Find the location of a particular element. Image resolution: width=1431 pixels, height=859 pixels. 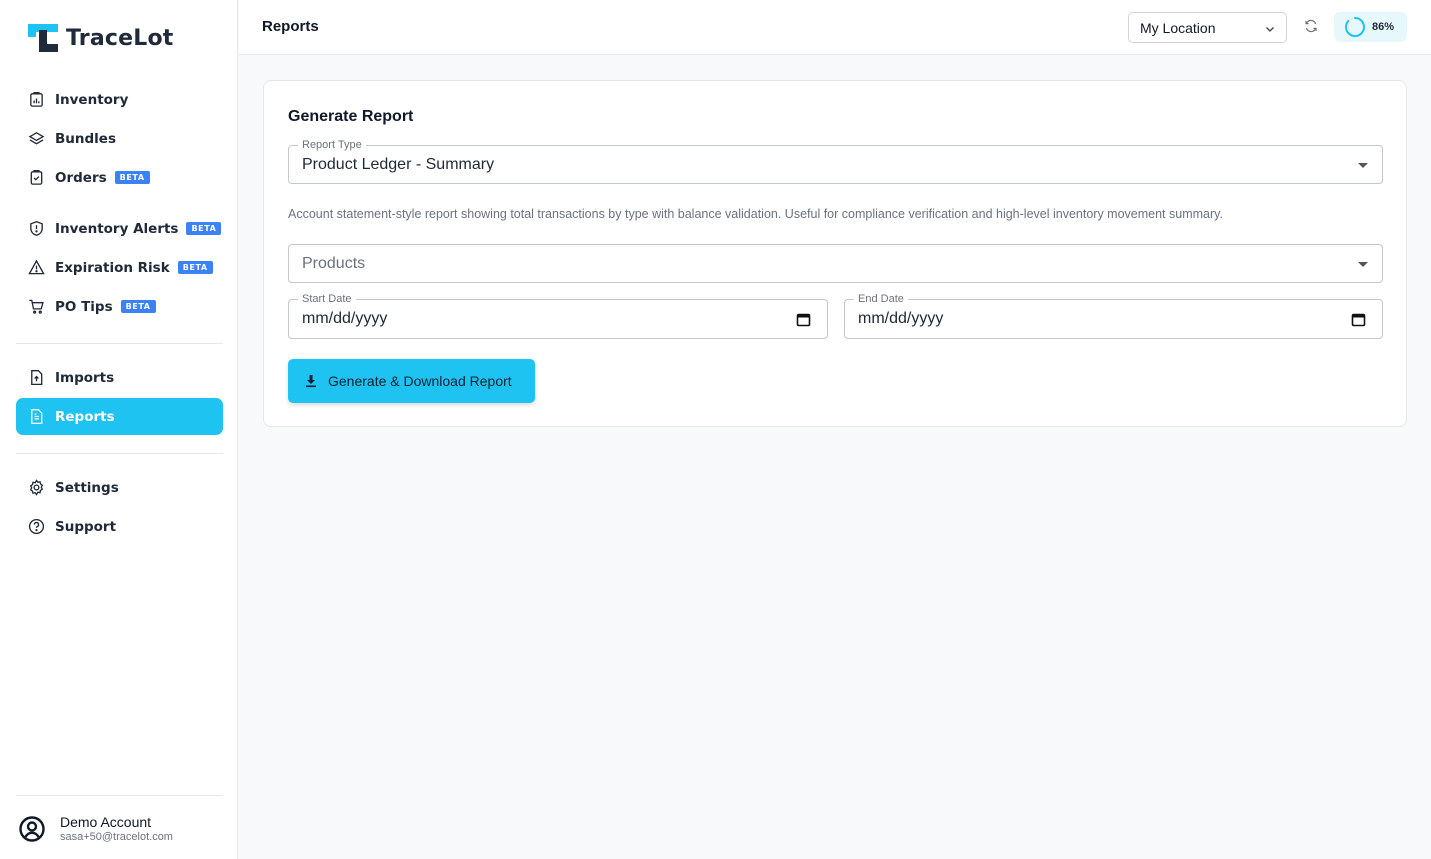

app-logo: TraceLot is located at coordinates (101, 38).